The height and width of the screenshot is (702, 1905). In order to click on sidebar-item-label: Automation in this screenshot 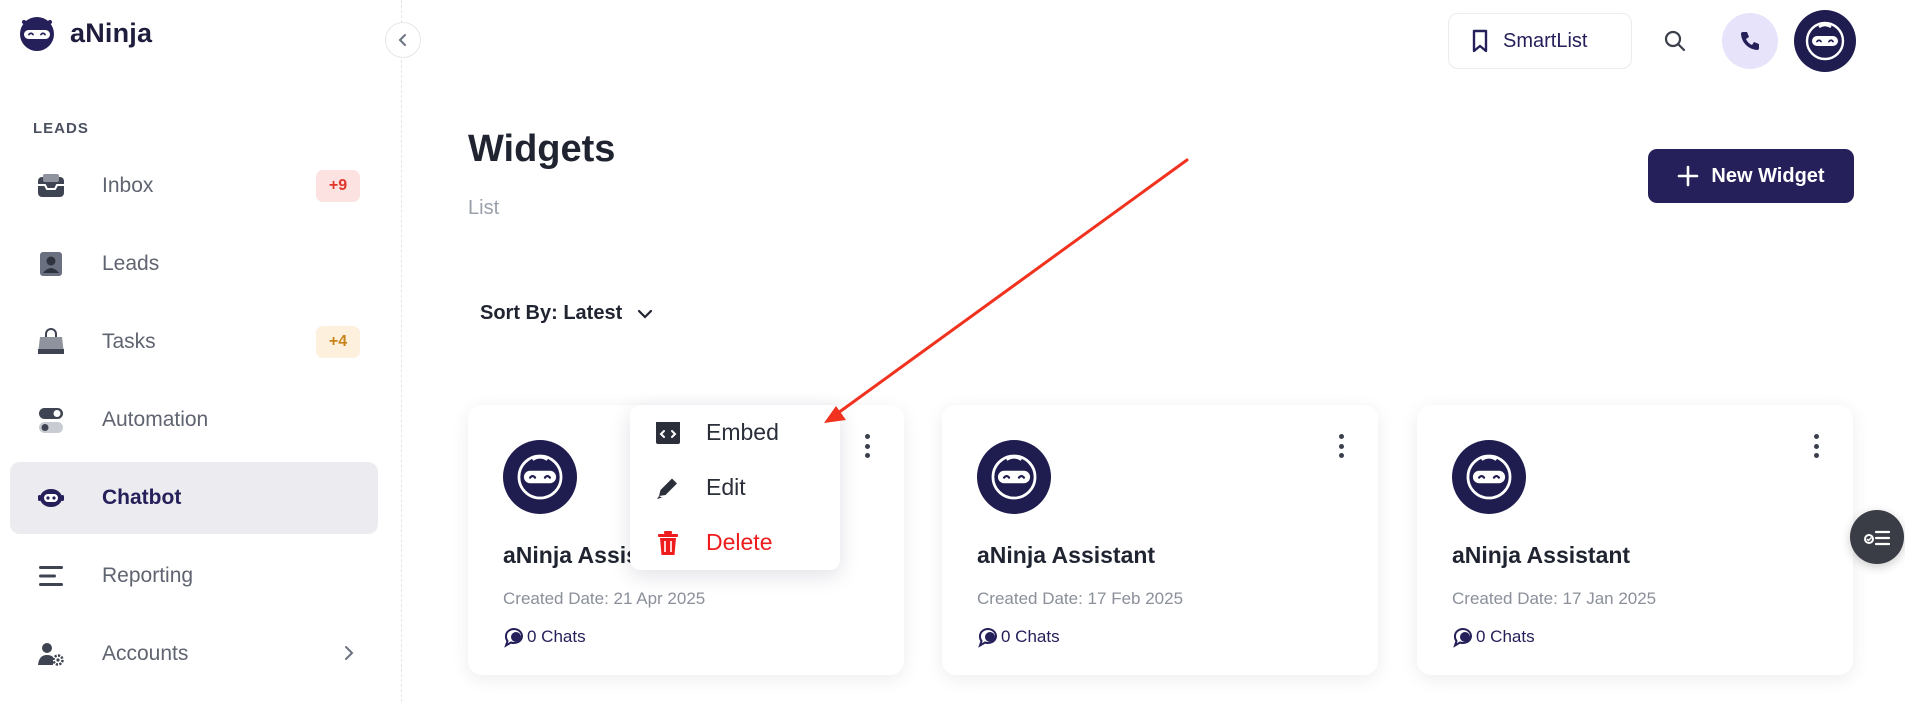, I will do `click(155, 419)`.